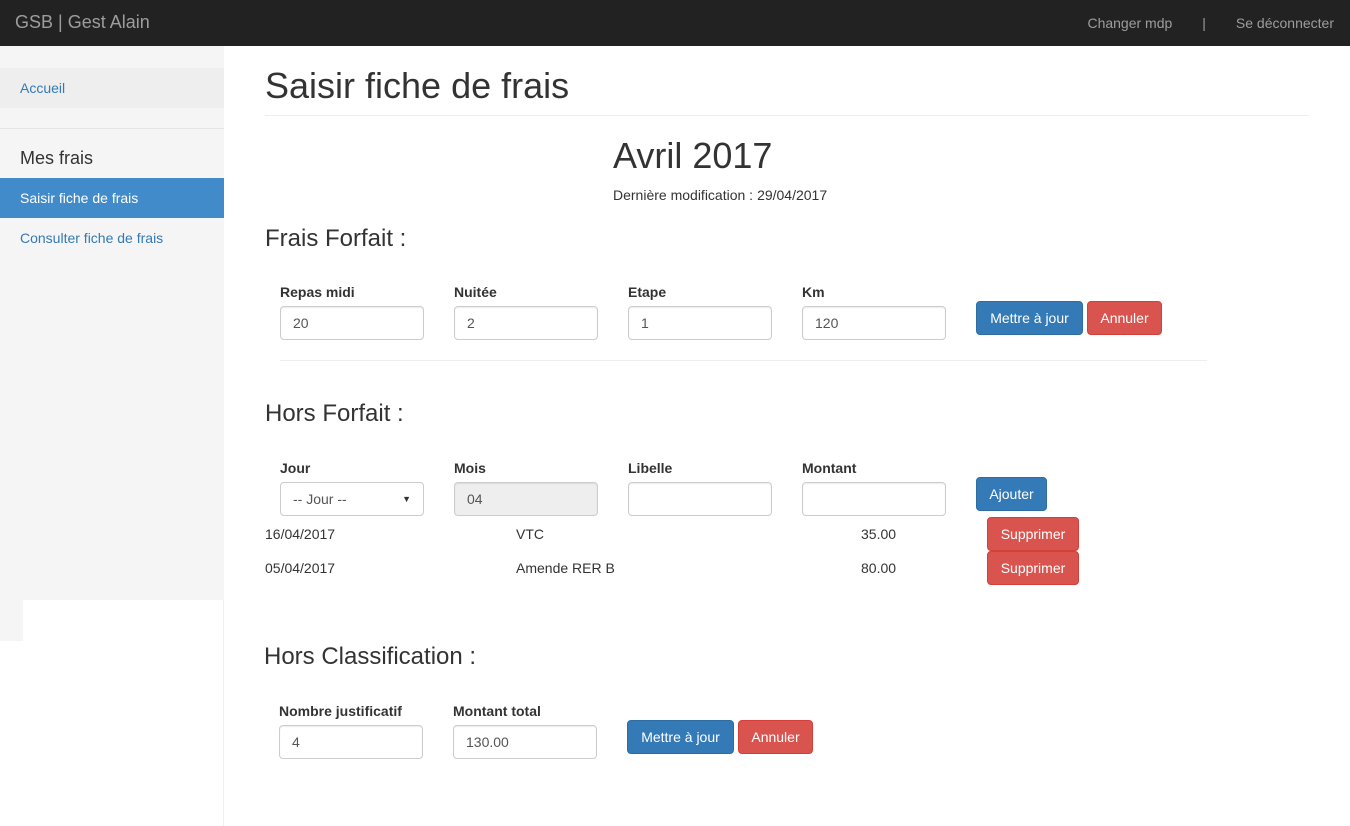 Image resolution: width=1350 pixels, height=826 pixels. Describe the element at coordinates (813, 292) in the screenshot. I see `km-label: Km` at that location.